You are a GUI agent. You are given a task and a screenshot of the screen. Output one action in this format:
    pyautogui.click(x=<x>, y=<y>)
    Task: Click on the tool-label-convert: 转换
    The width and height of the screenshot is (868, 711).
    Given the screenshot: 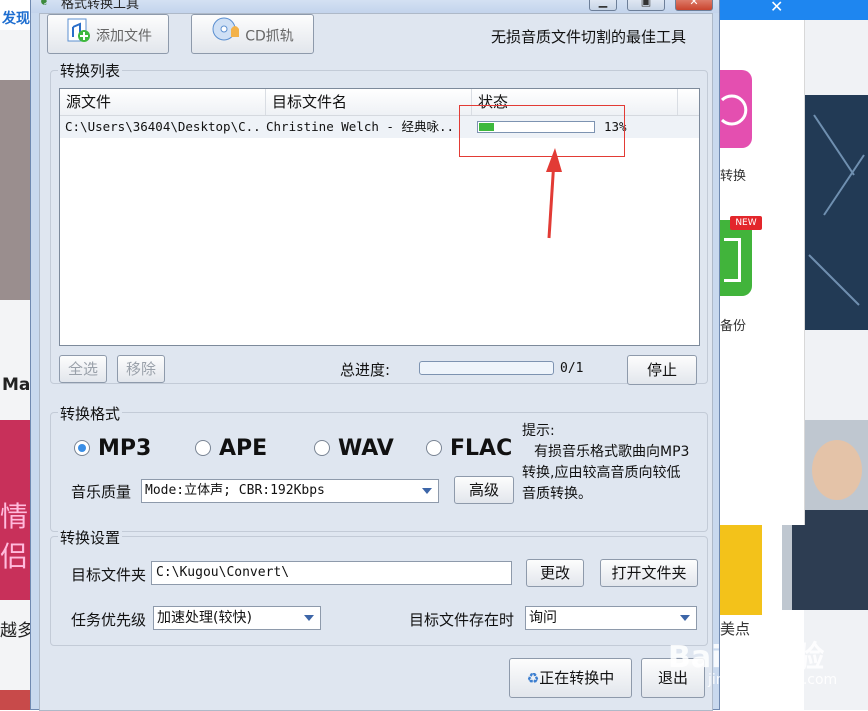 What is the action you would take?
    pyautogui.click(x=733, y=176)
    